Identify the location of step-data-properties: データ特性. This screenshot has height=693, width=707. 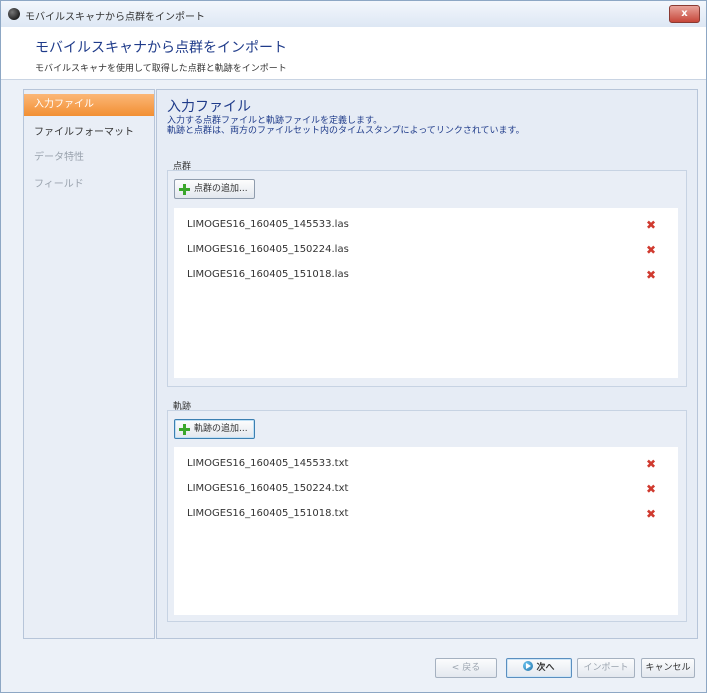
(59, 157).